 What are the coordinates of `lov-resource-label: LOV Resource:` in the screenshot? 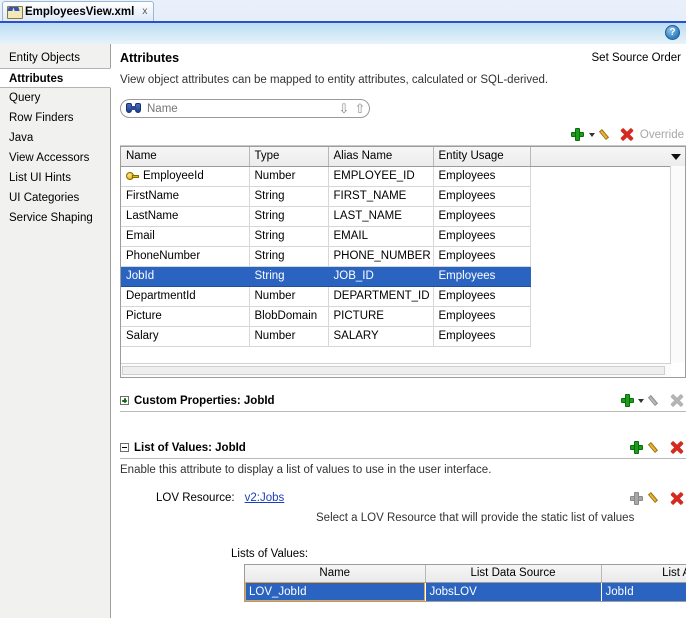 It's located at (195, 498).